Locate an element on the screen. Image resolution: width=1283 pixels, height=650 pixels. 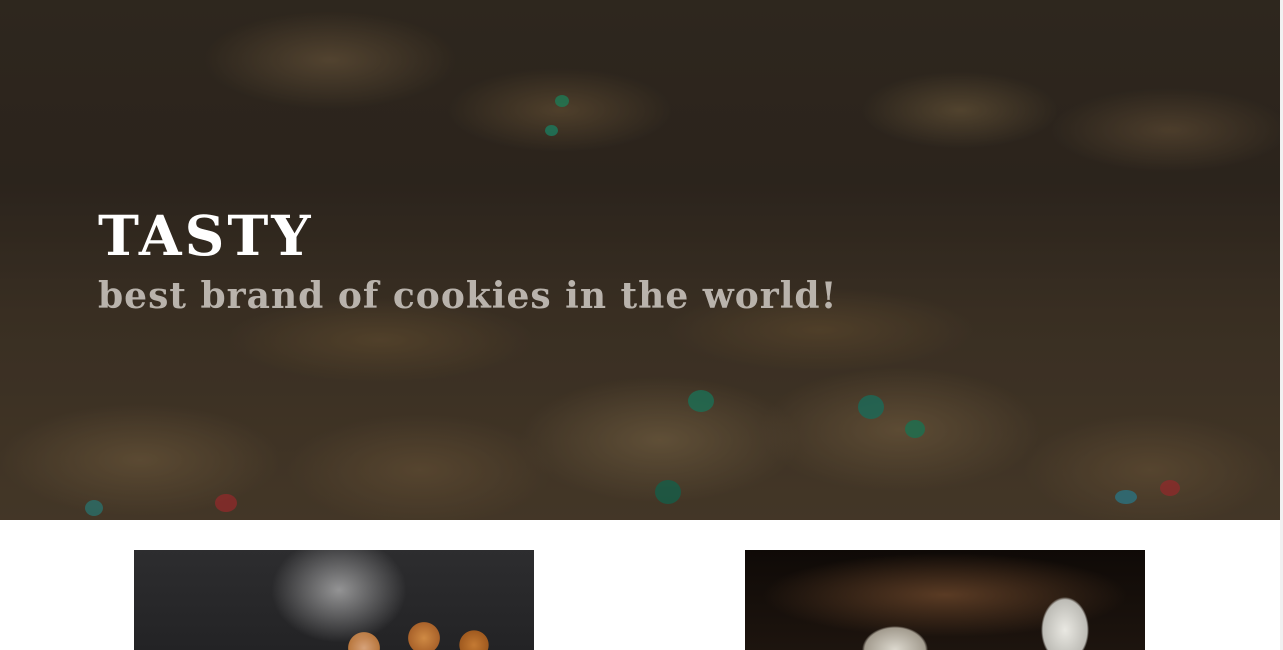
donuts-photo is located at coordinates (334, 600).